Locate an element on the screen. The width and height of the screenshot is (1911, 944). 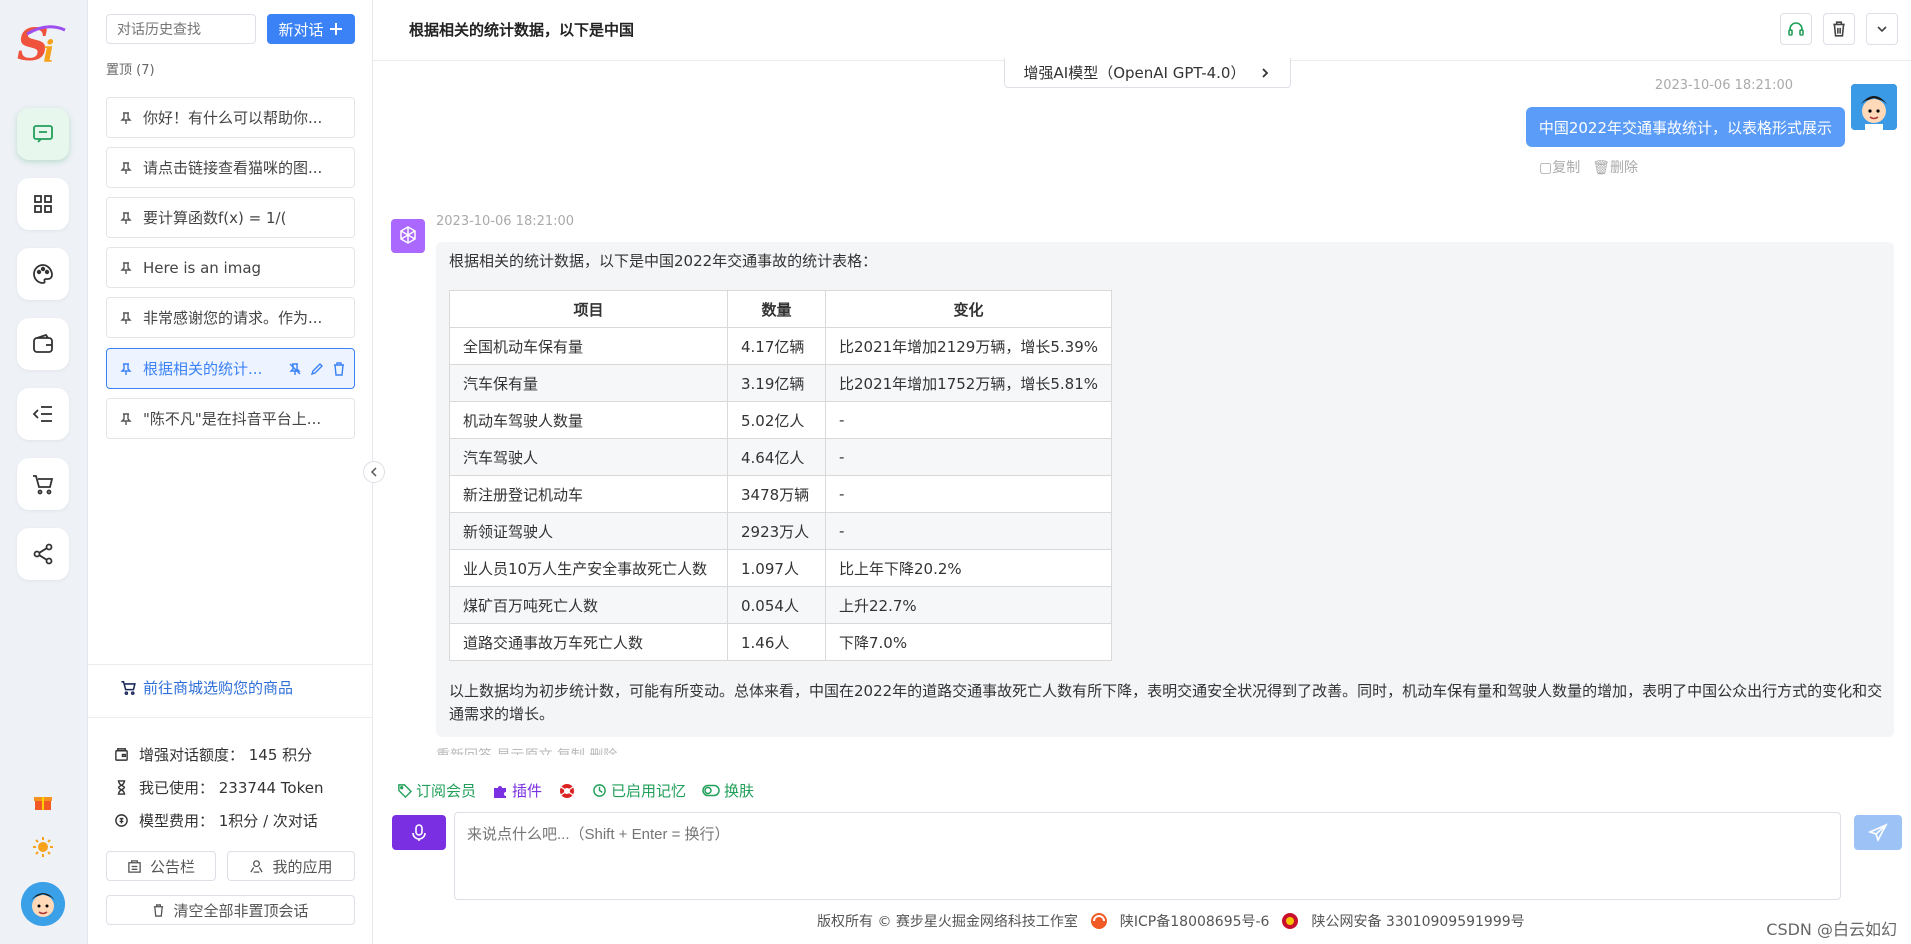
send-icon is located at coordinates (1878, 832).